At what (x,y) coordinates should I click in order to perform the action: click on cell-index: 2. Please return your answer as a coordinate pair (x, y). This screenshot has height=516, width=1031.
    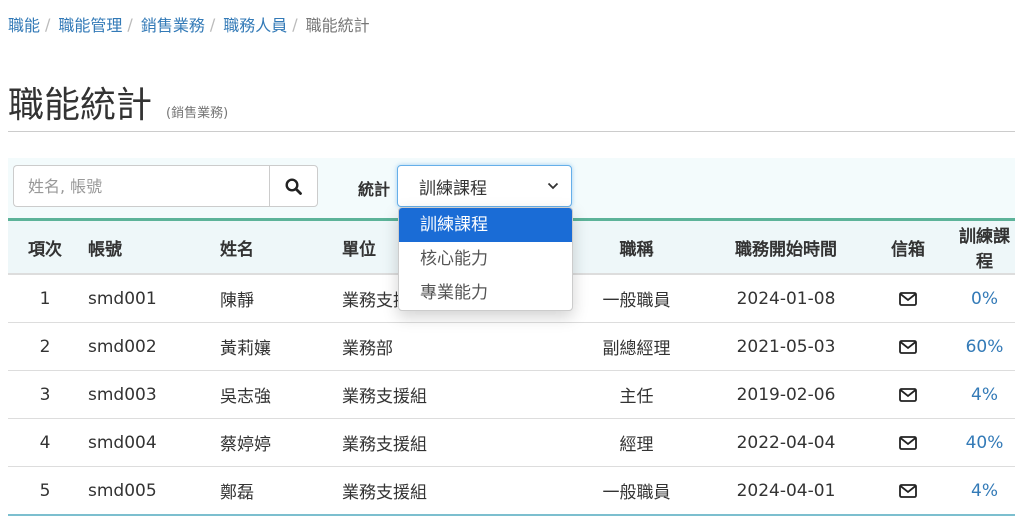
    Looking at the image, I should click on (45, 346).